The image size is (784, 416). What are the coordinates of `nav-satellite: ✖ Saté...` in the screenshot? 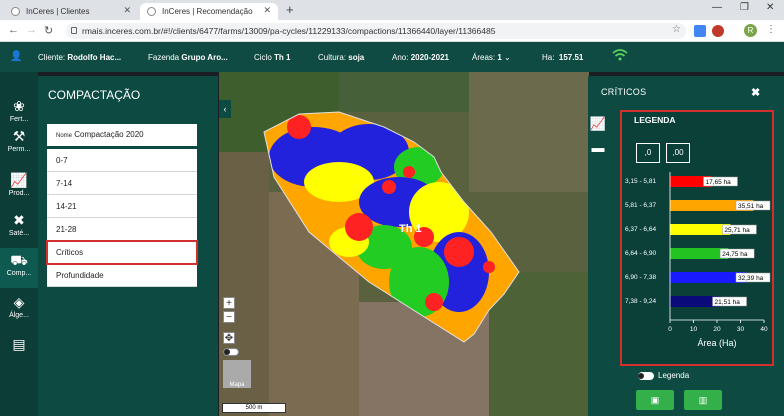 It's located at (19, 228).